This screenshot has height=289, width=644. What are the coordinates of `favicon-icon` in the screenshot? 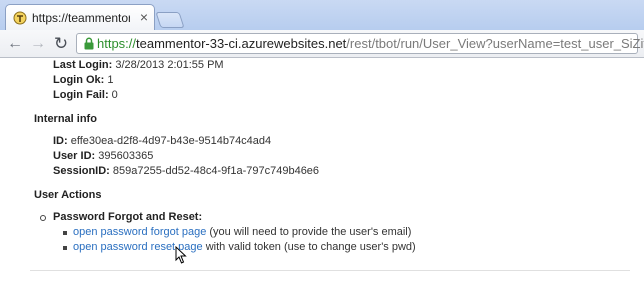 It's located at (20, 18).